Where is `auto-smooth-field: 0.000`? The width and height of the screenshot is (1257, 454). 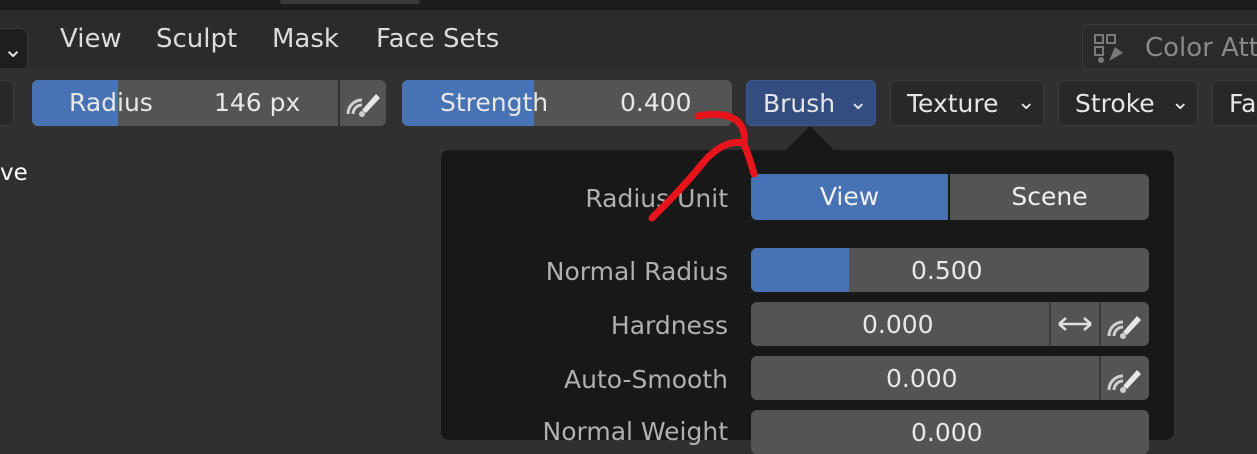
auto-smooth-field: 0.000 is located at coordinates (950, 378).